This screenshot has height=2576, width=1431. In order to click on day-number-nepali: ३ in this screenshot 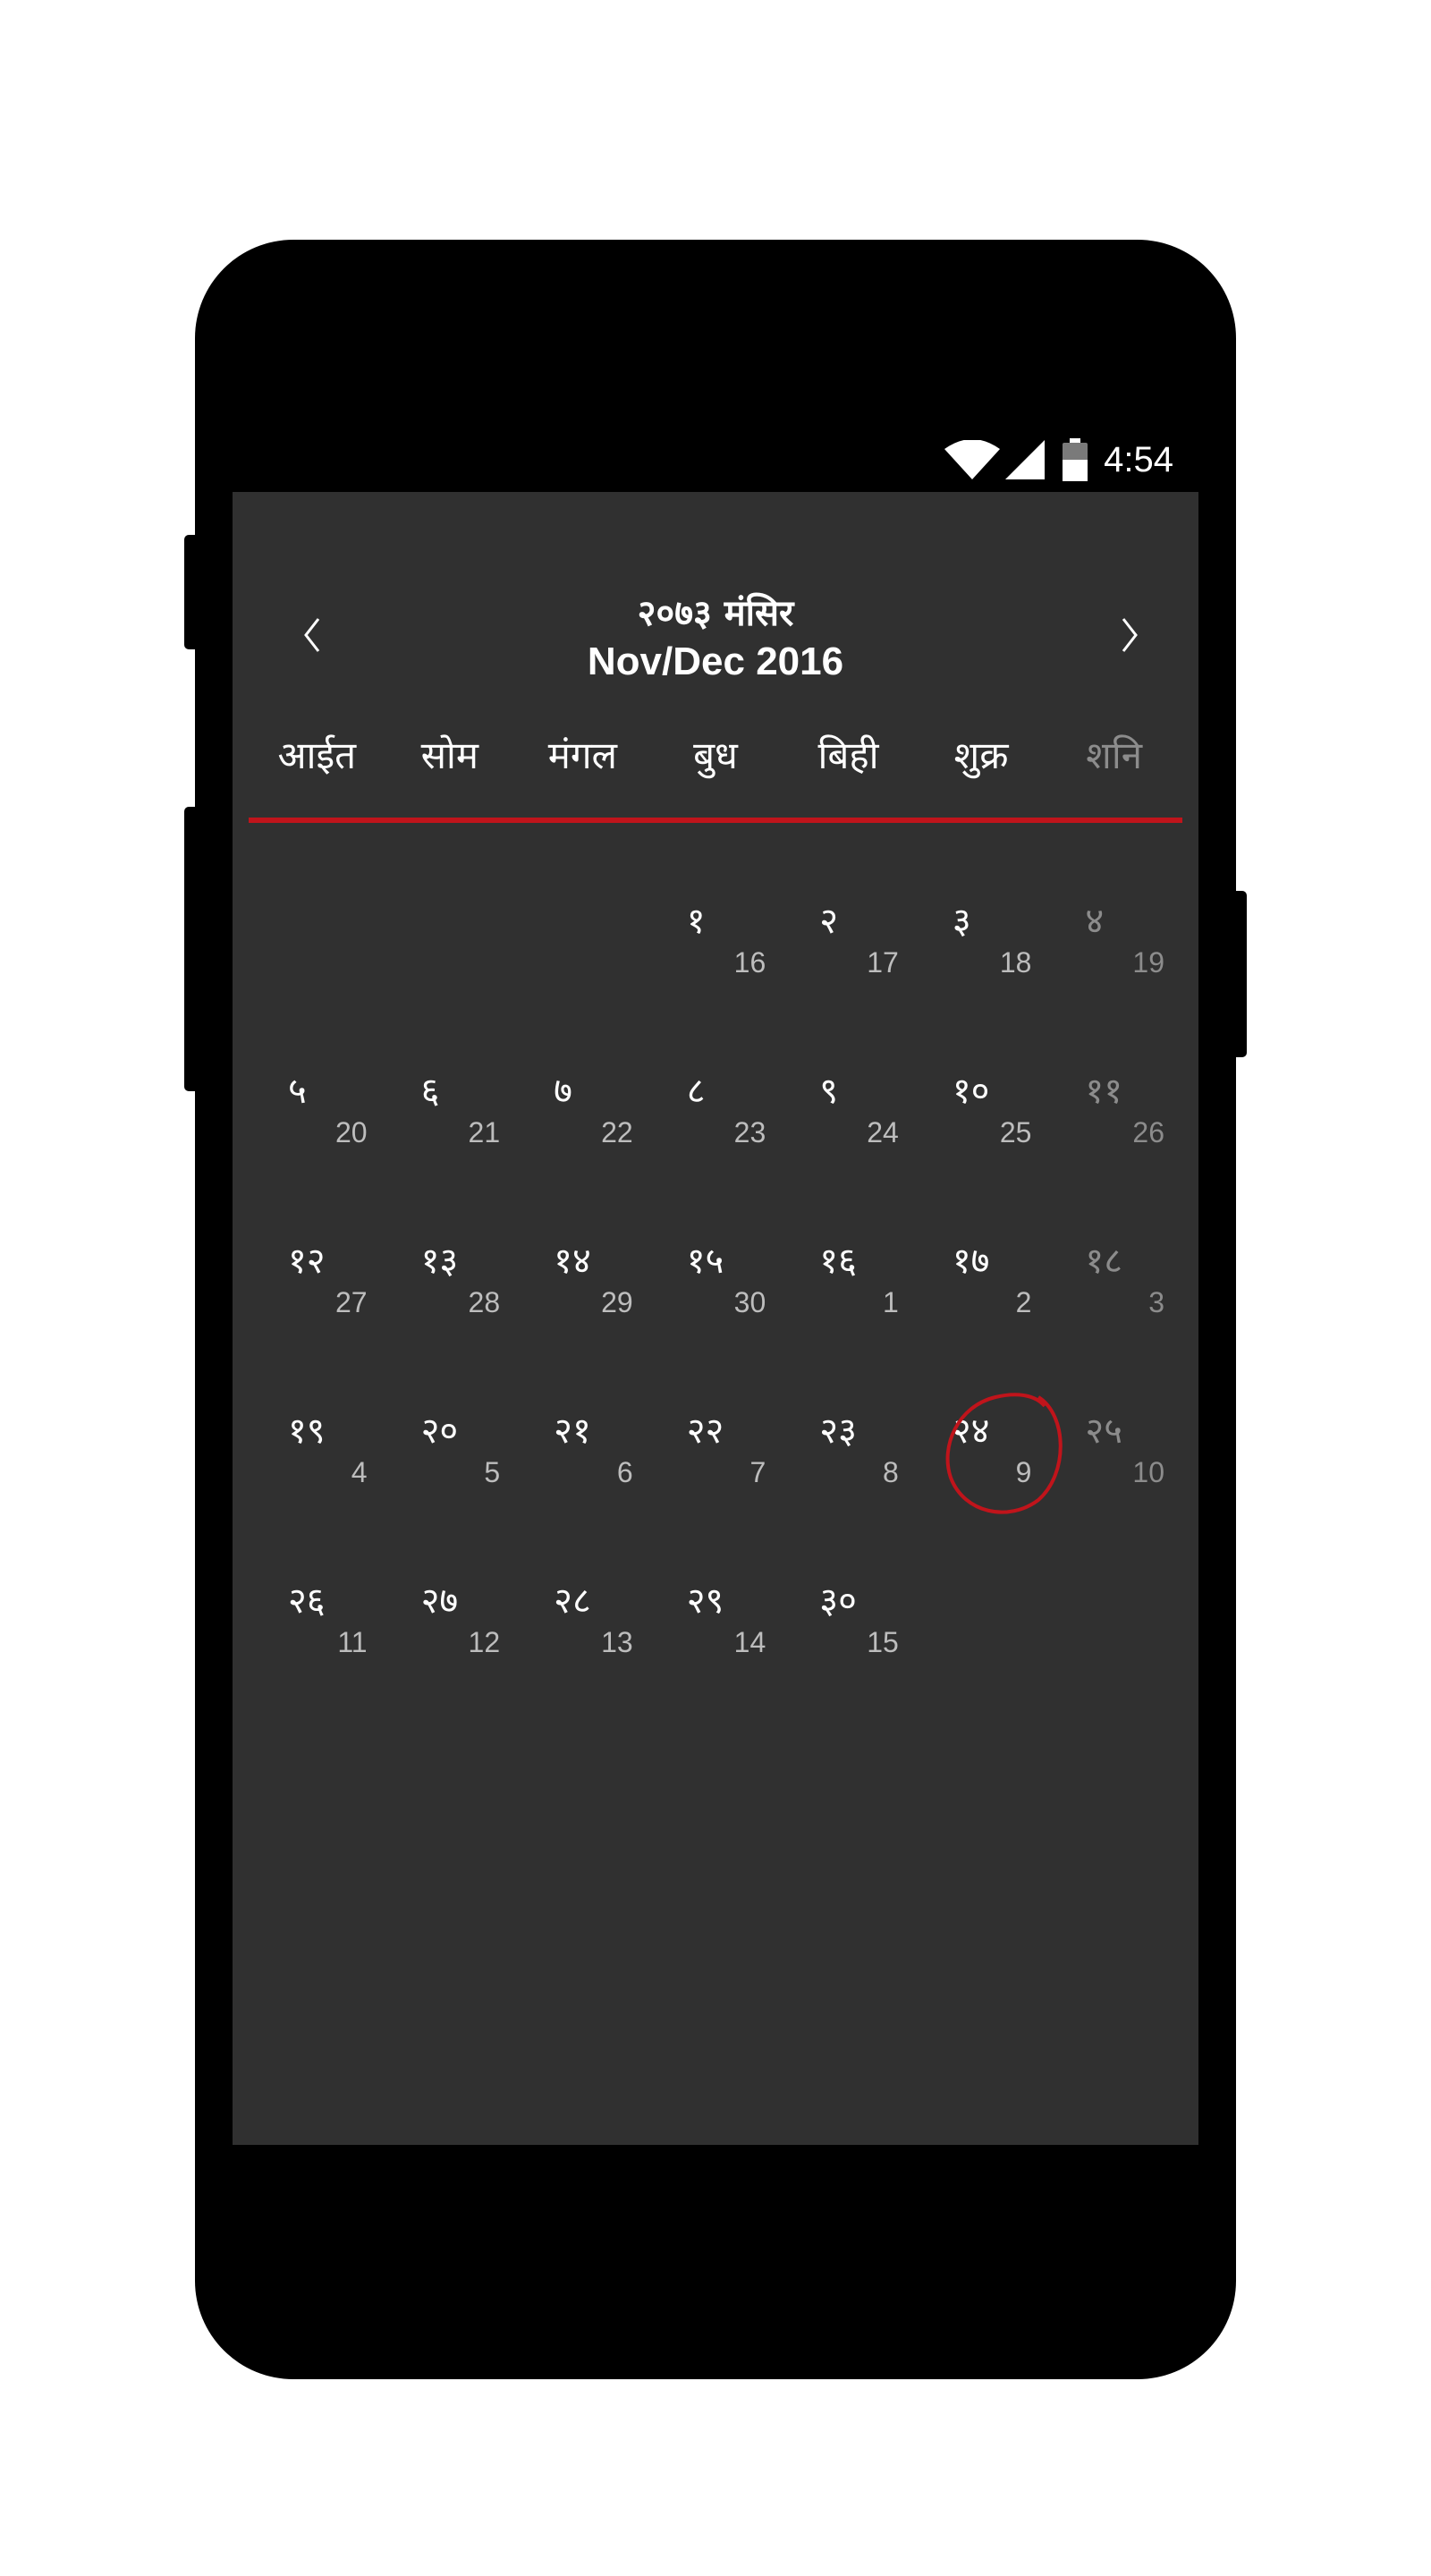, I will do `click(961, 921)`.